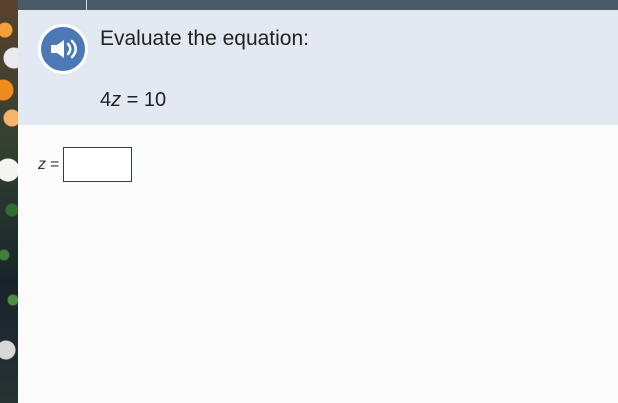  Describe the element at coordinates (106, 100) in the screenshot. I see `equation-coefficient: 4` at that location.